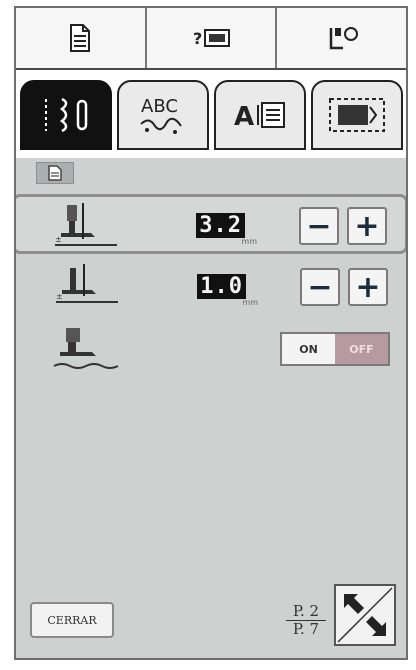 The image size is (416, 670). Describe the element at coordinates (159, 106) in the screenshot. I see `tab-abc-label: ABC` at that location.